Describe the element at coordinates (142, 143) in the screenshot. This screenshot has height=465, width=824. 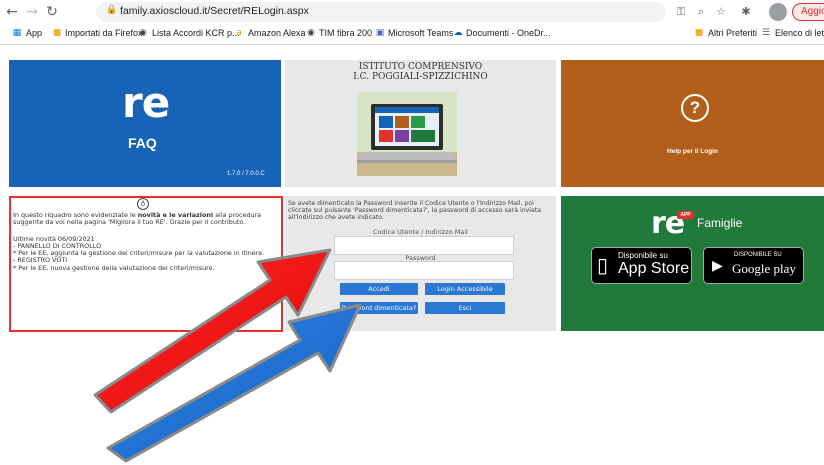
I see `faq-label: FAQ` at that location.